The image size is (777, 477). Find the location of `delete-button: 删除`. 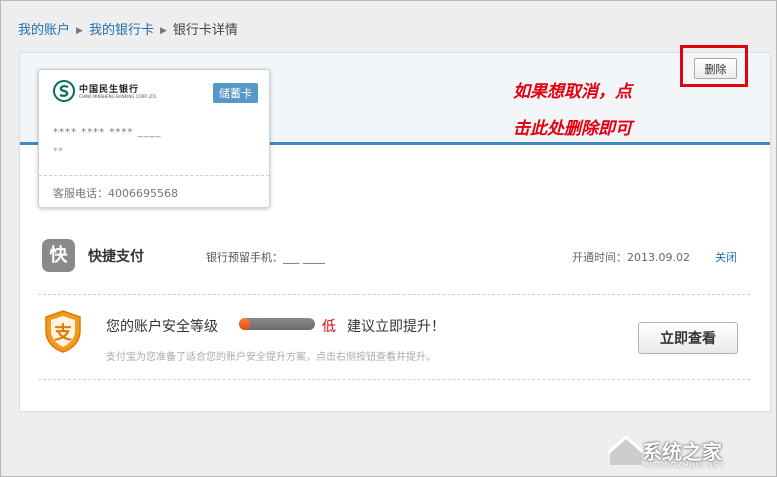

delete-button: 删除 is located at coordinates (715, 68).